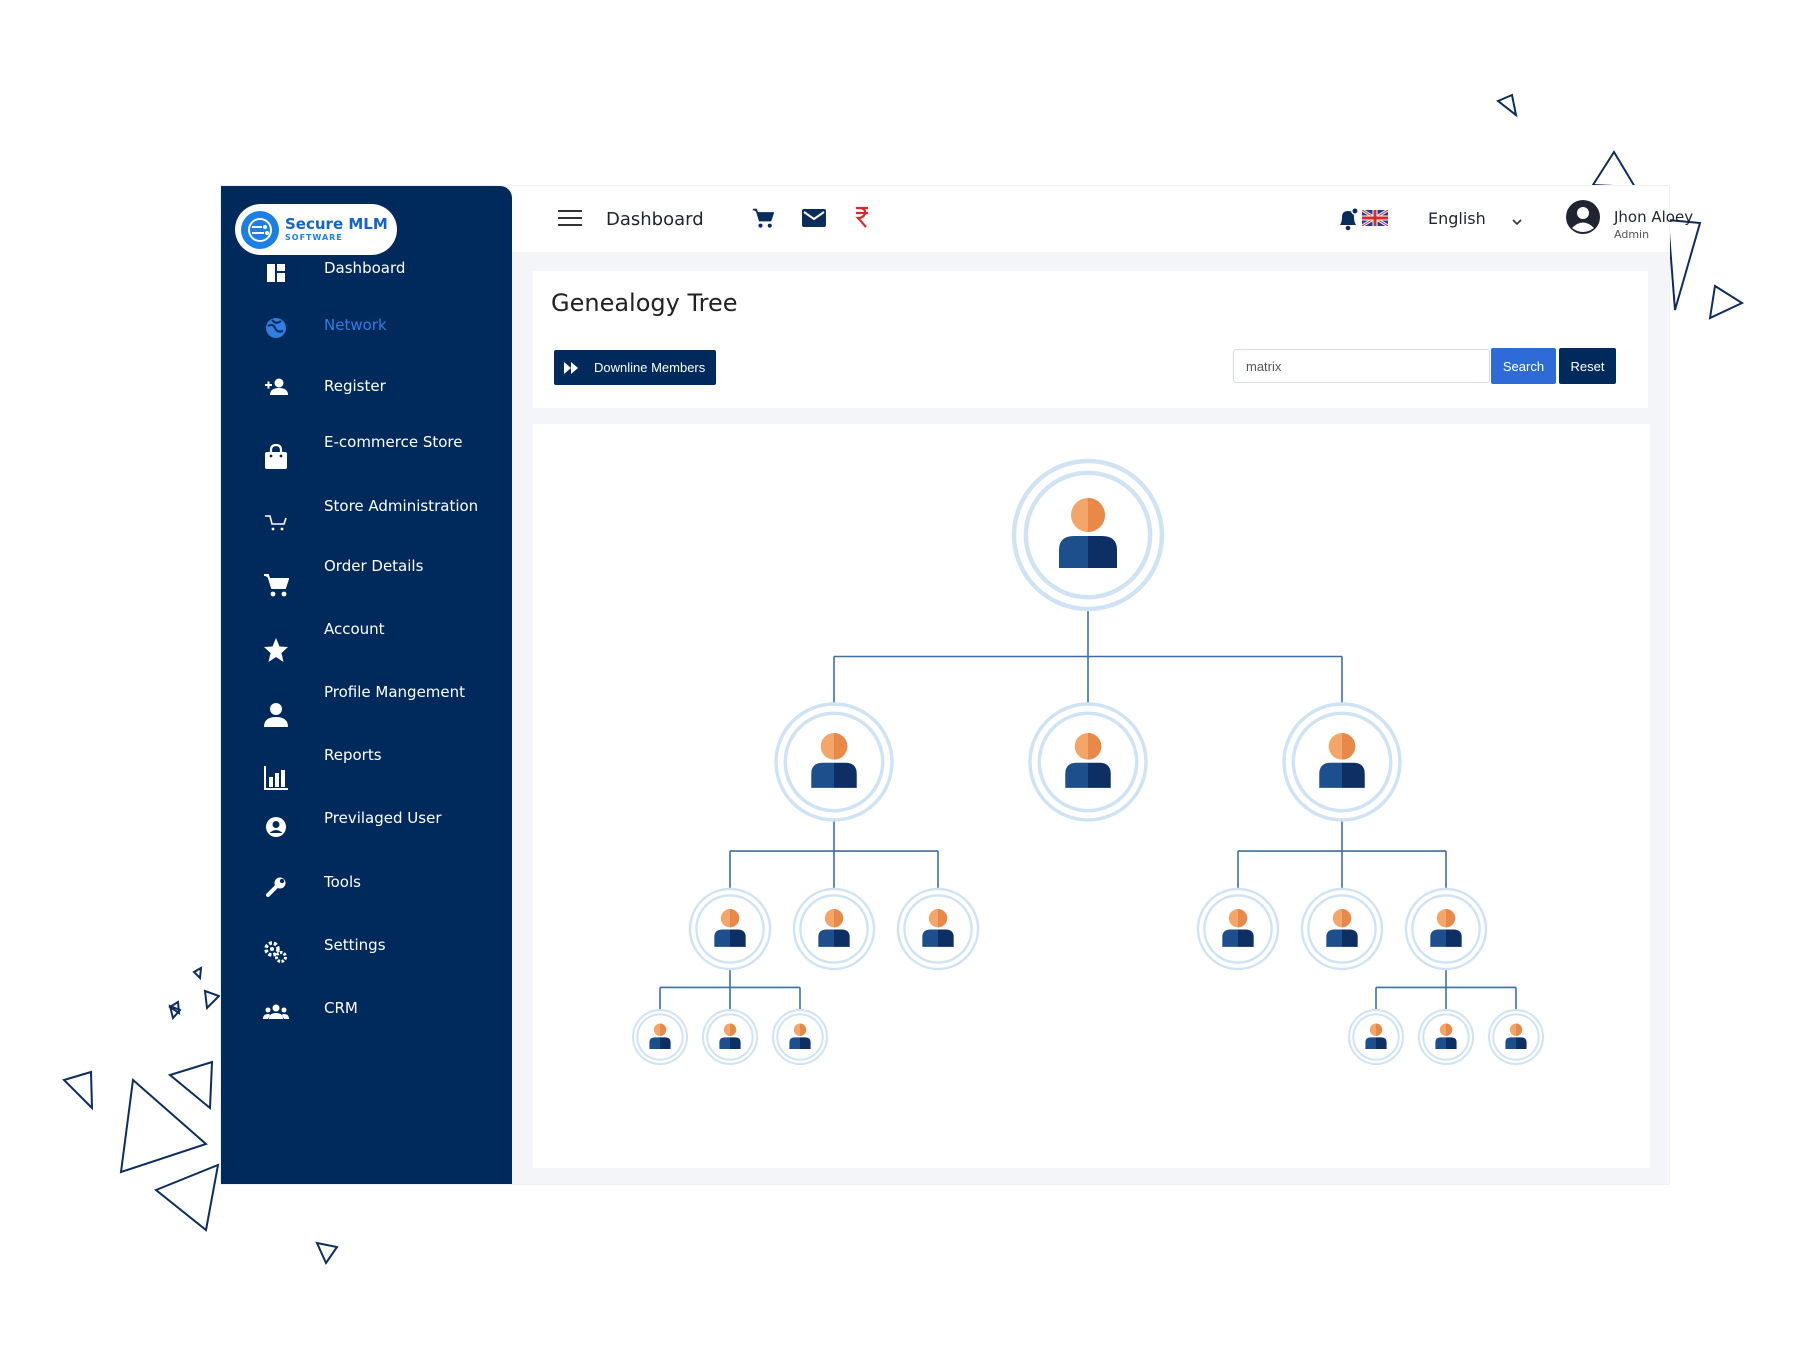  What do you see at coordinates (401, 506) in the screenshot?
I see `sidebar-item-label: Store Administration` at bounding box center [401, 506].